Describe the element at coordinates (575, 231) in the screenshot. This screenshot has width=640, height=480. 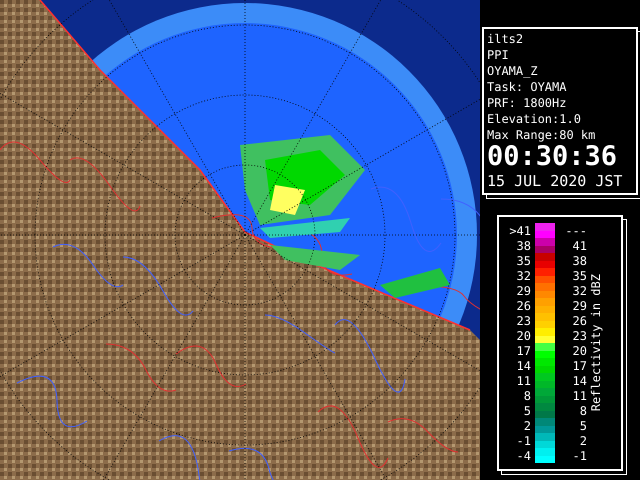
I see `legend-value: ---` at that location.